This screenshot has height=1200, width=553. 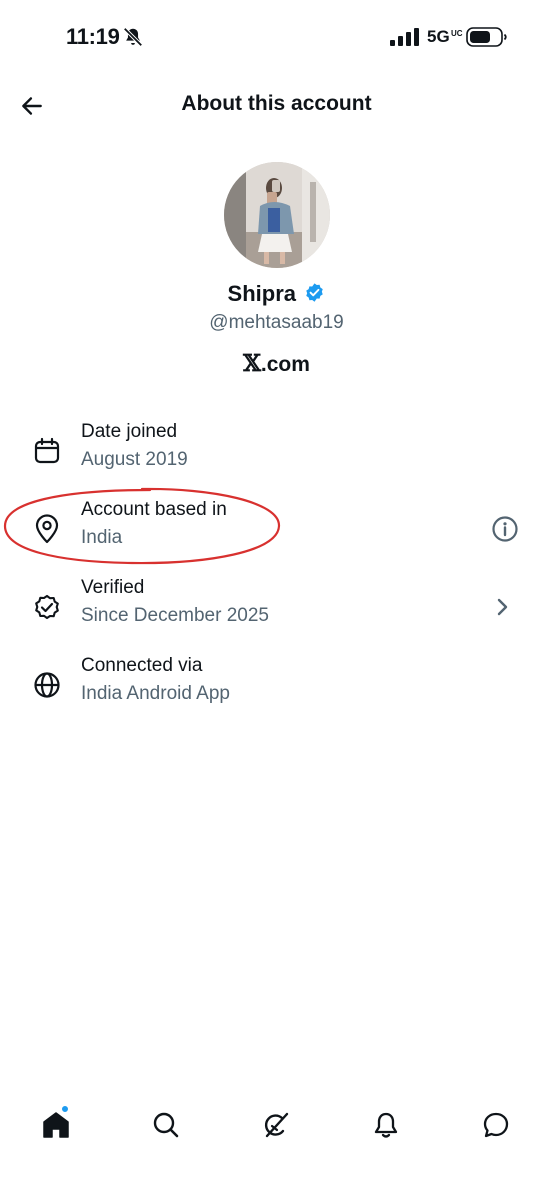 I want to click on header: About this account, so click(x=276, y=106).